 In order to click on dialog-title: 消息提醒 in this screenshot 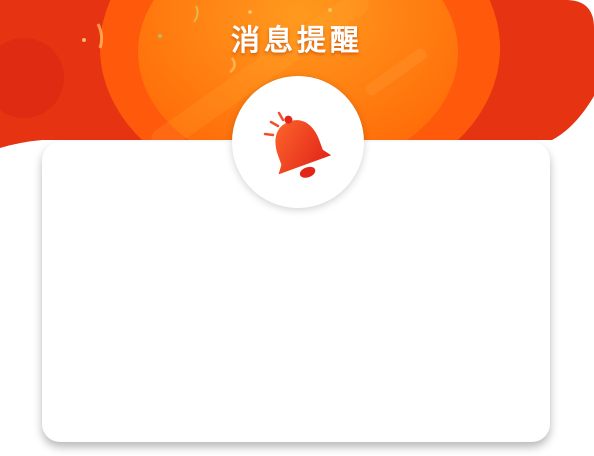, I will do `click(296, 40)`.